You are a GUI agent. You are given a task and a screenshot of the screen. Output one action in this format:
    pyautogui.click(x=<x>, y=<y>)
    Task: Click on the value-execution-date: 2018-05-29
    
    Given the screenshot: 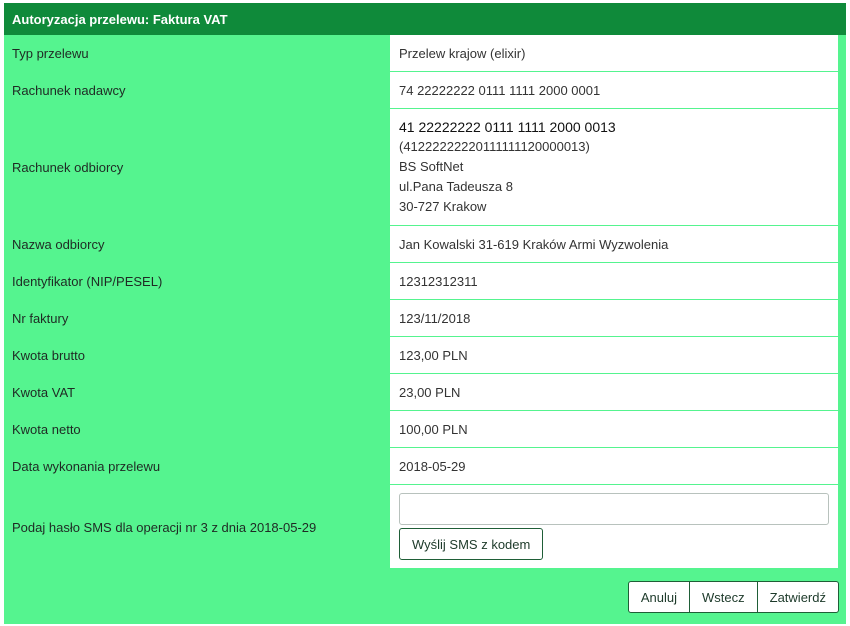 What is the action you would take?
    pyautogui.click(x=614, y=466)
    